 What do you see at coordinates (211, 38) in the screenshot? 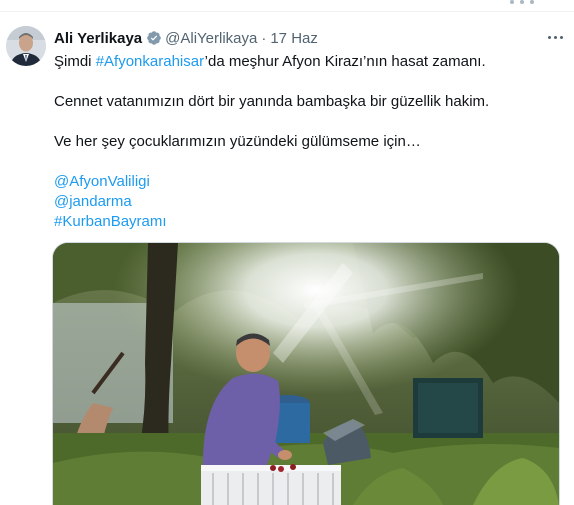
I see `author-handle: @AliYerlikaya` at bounding box center [211, 38].